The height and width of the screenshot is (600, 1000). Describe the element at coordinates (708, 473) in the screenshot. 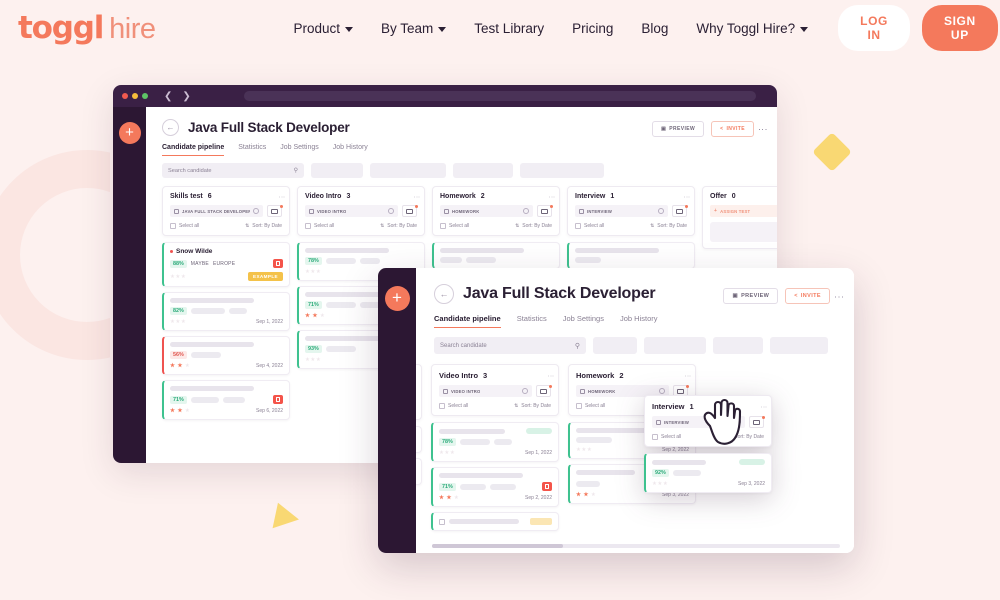

I see `candidate-card: 92% ★★★ Sep 3, 2022` at that location.